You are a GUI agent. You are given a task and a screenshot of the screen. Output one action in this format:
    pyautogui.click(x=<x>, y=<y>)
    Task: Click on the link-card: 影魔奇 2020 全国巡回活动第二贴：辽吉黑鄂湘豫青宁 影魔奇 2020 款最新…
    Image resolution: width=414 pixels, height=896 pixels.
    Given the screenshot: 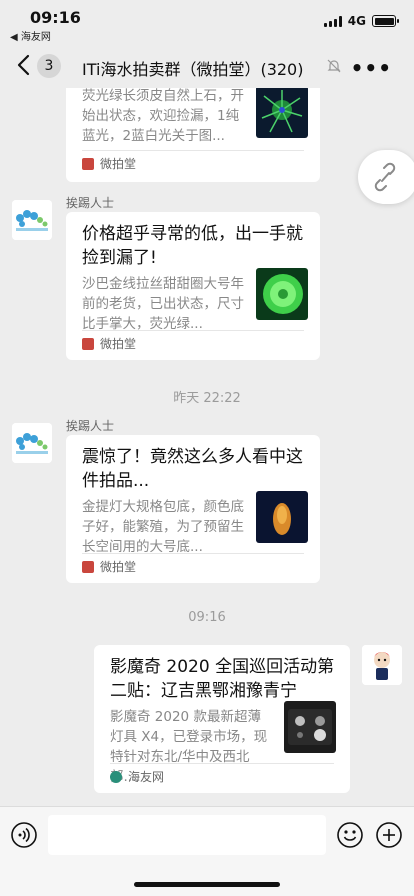 What is the action you would take?
    pyautogui.click(x=222, y=719)
    